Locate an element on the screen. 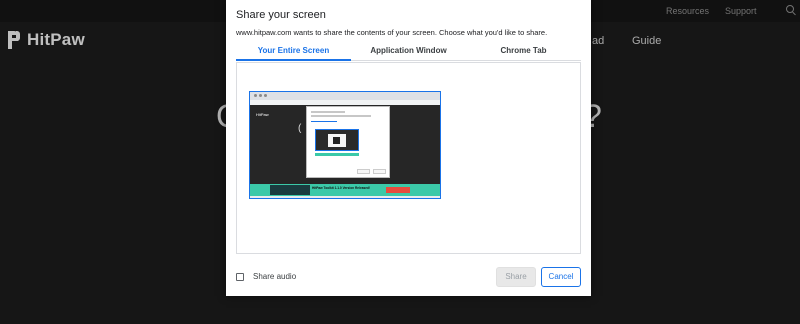  tab-application-window: Application Window is located at coordinates (408, 50).